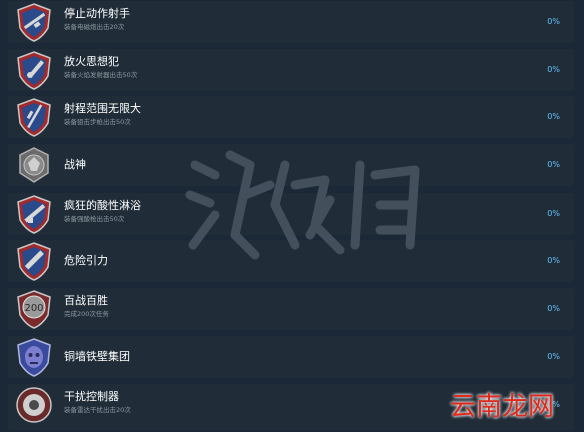  What do you see at coordinates (86, 300) in the screenshot?
I see `achievement-title: 百战百胜` at bounding box center [86, 300].